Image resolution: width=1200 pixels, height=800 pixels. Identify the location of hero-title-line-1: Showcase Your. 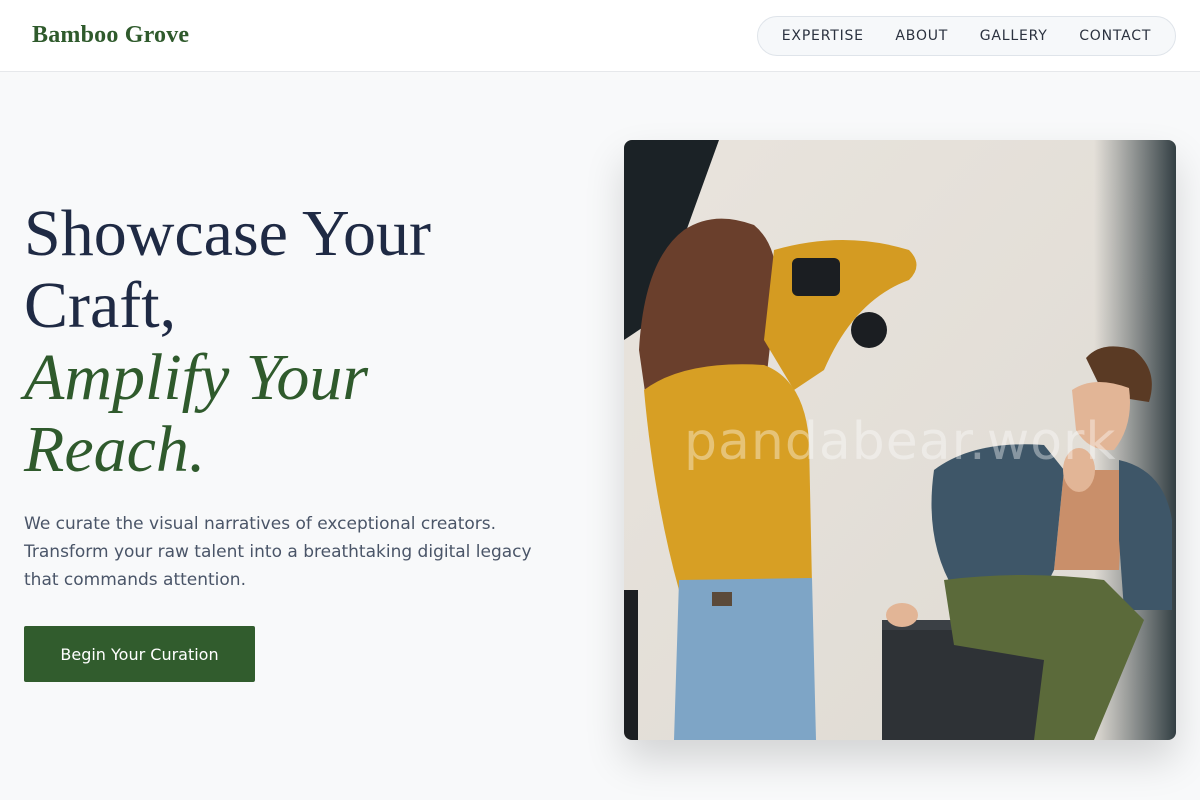
(228, 233).